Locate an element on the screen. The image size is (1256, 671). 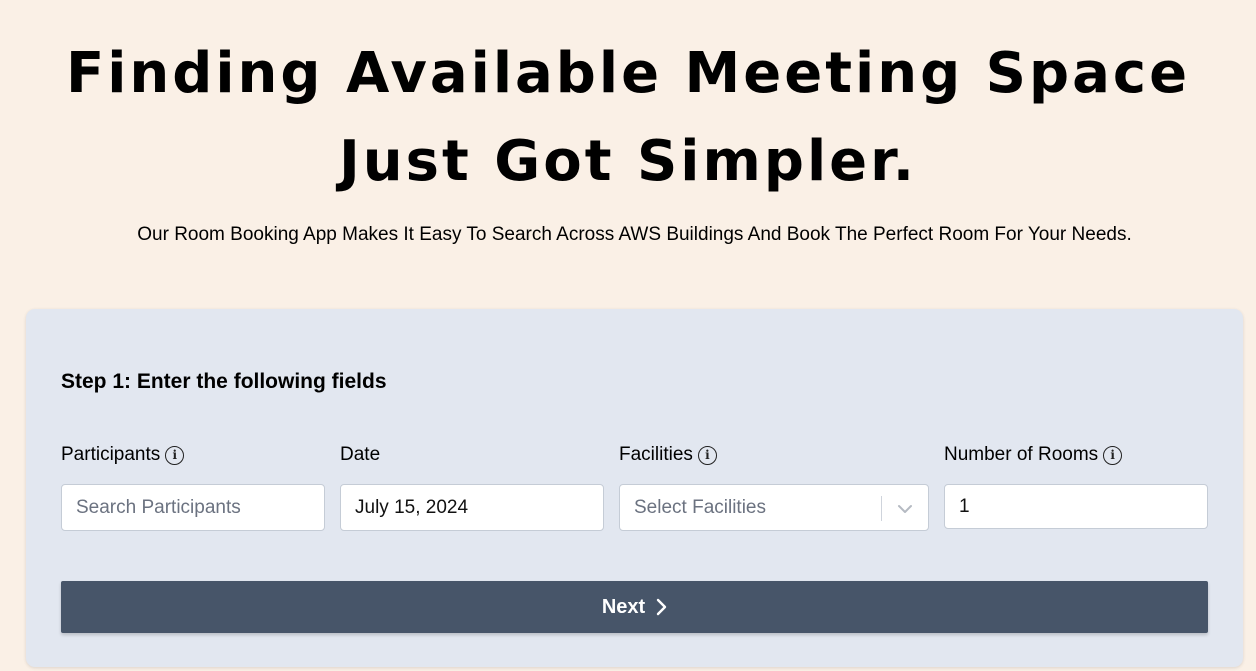
hero-title-line1: Finding Available Meeting Space is located at coordinates (628, 73).